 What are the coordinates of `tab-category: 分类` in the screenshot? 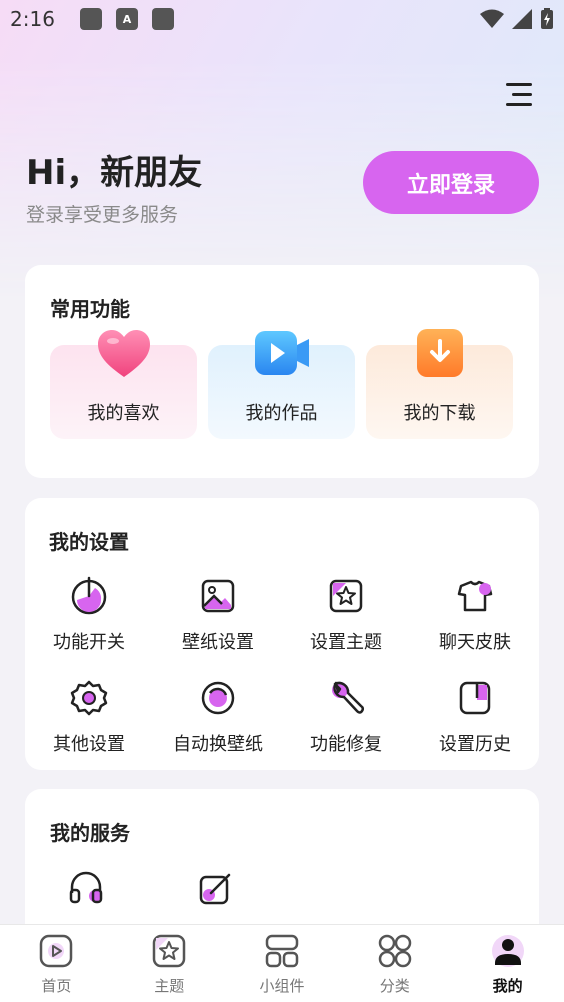 It's located at (394, 963).